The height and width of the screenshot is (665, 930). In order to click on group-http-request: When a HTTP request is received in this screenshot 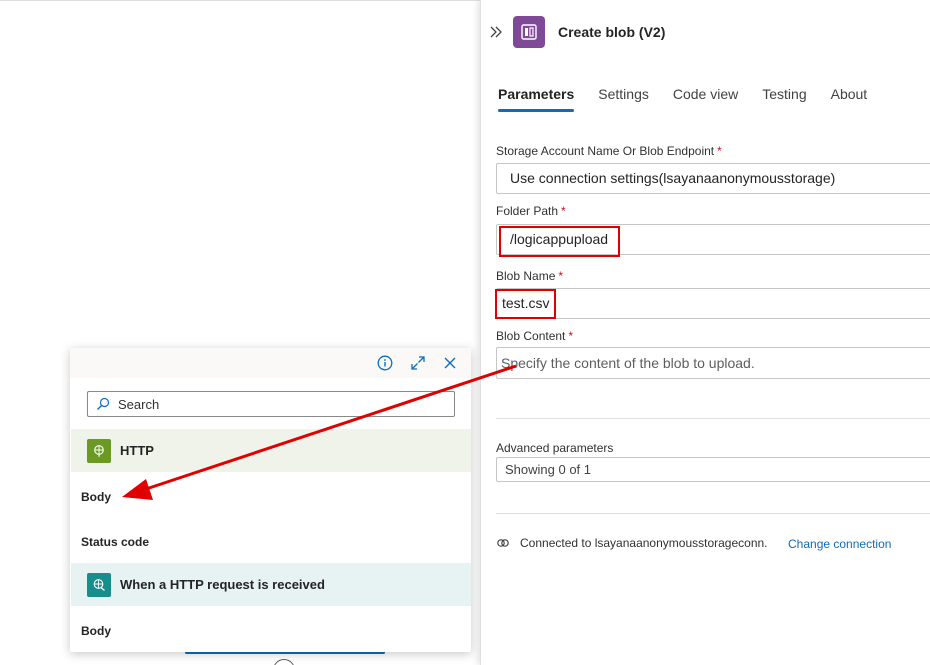, I will do `click(271, 584)`.